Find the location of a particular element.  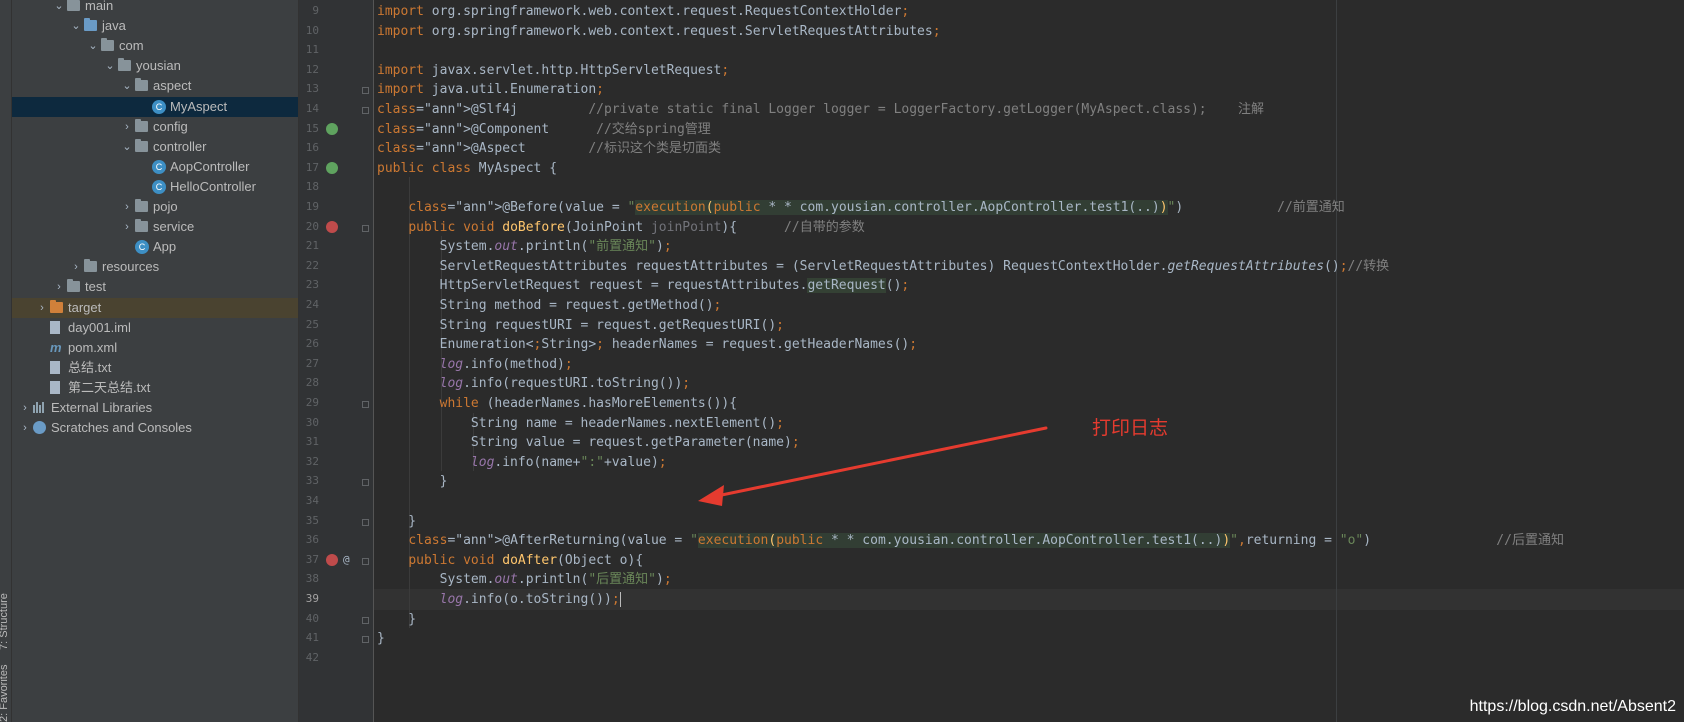

annotation-arrowhead is located at coordinates (711, 495).